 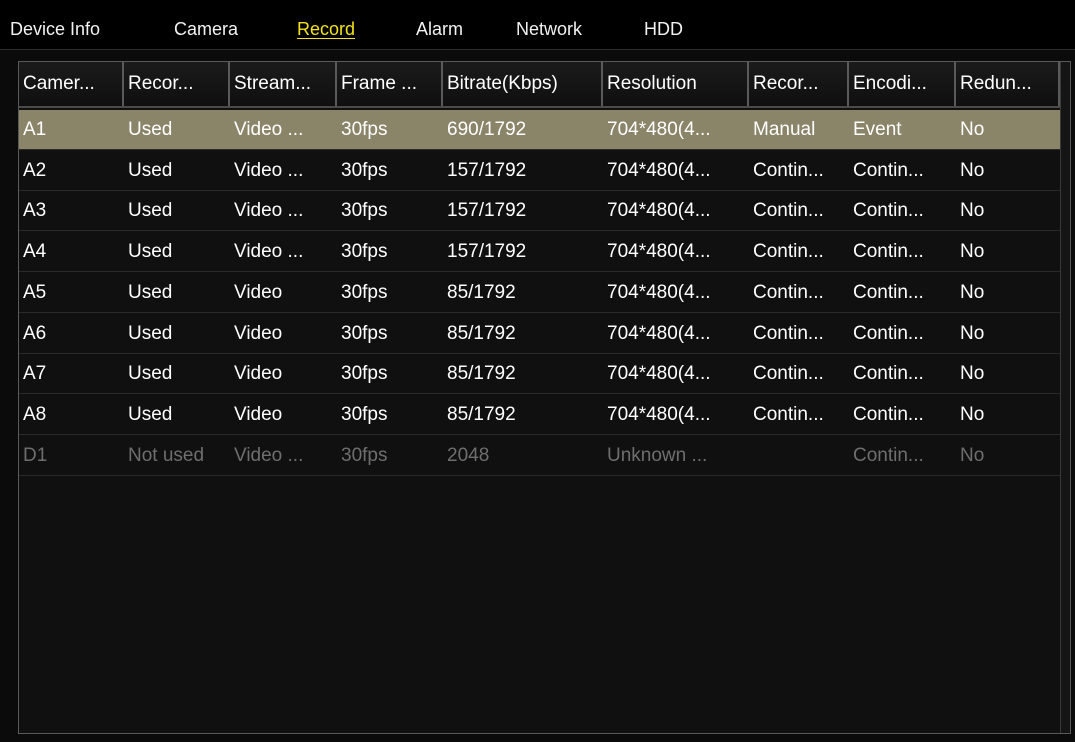 What do you see at coordinates (1065, 397) in the screenshot?
I see `vertical-scrollbar` at bounding box center [1065, 397].